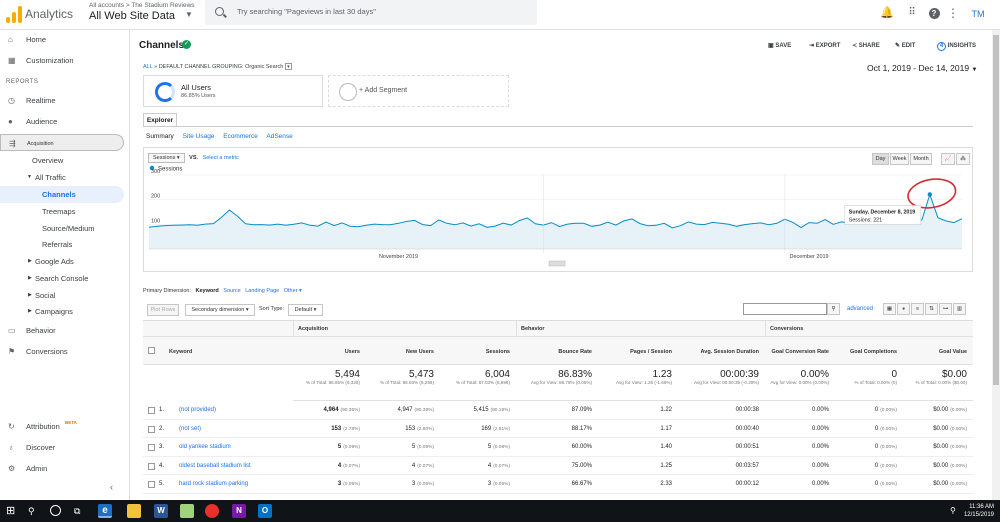 This screenshot has height=522, width=1000. Describe the element at coordinates (62, 351) in the screenshot. I see `sidebar-item-conversions: ⚑ Conversions` at that location.